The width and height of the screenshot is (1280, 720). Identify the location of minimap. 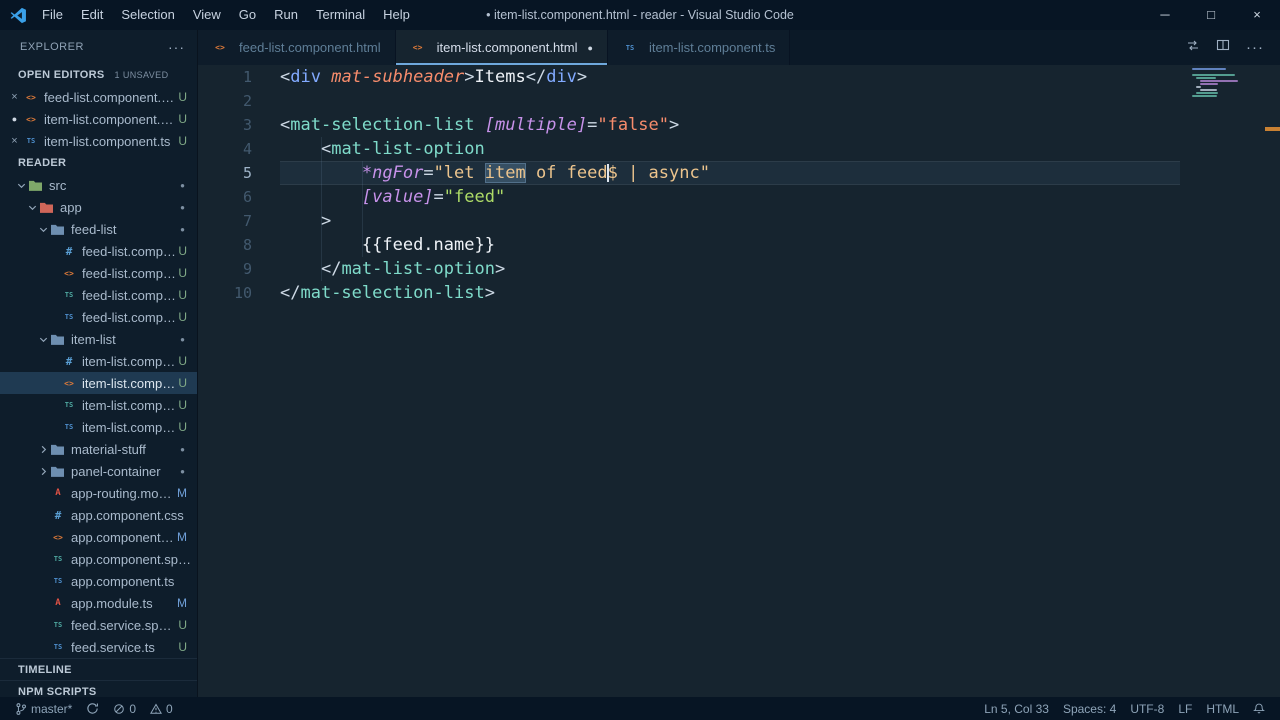
(1228, 83).